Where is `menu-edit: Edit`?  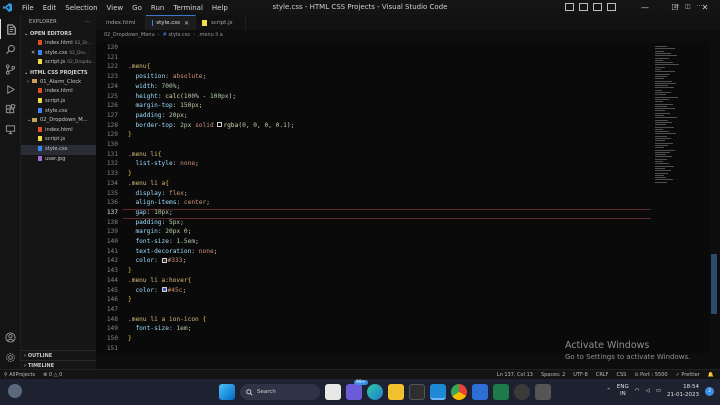 menu-edit: Edit is located at coordinates (50, 8).